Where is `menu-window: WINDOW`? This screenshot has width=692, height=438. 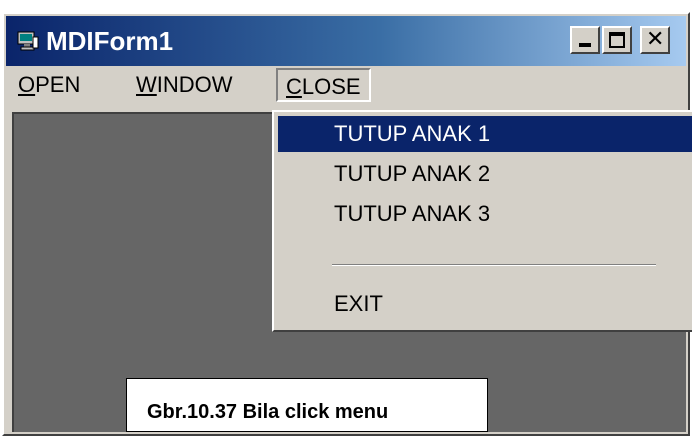
menu-window: WINDOW is located at coordinates (184, 85).